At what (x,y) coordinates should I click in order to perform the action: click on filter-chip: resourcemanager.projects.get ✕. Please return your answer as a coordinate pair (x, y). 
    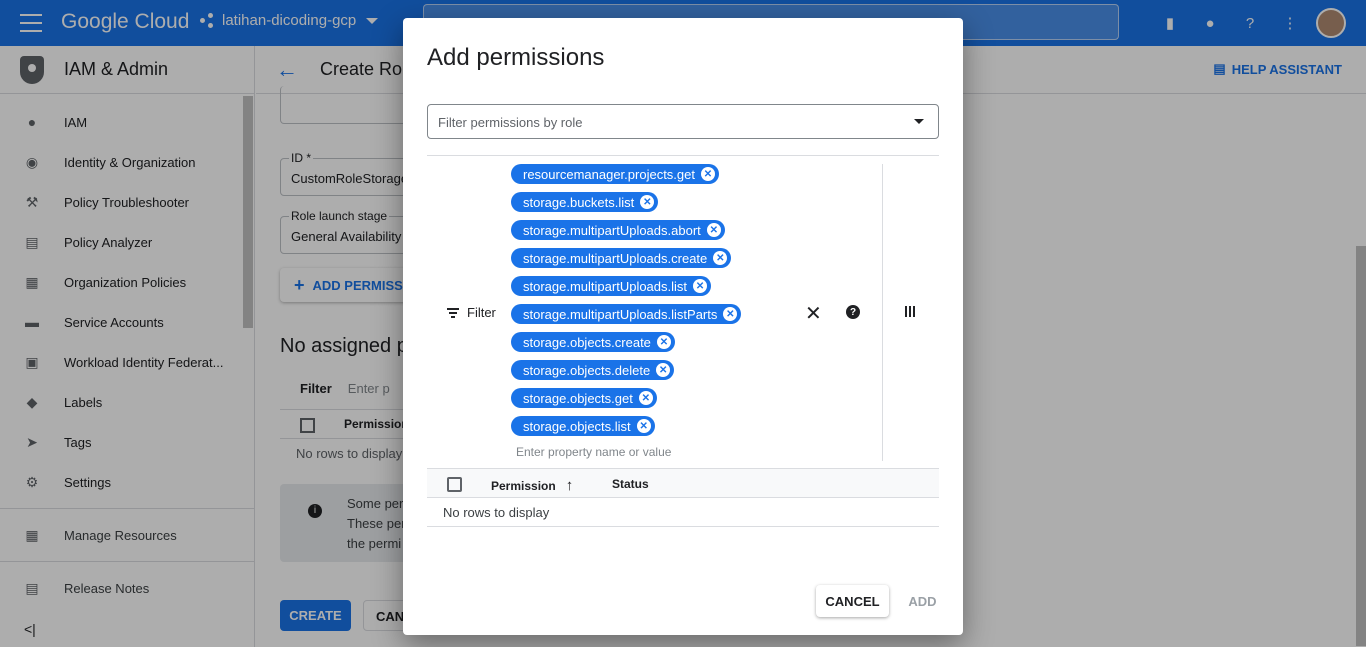
    Looking at the image, I should click on (615, 174).